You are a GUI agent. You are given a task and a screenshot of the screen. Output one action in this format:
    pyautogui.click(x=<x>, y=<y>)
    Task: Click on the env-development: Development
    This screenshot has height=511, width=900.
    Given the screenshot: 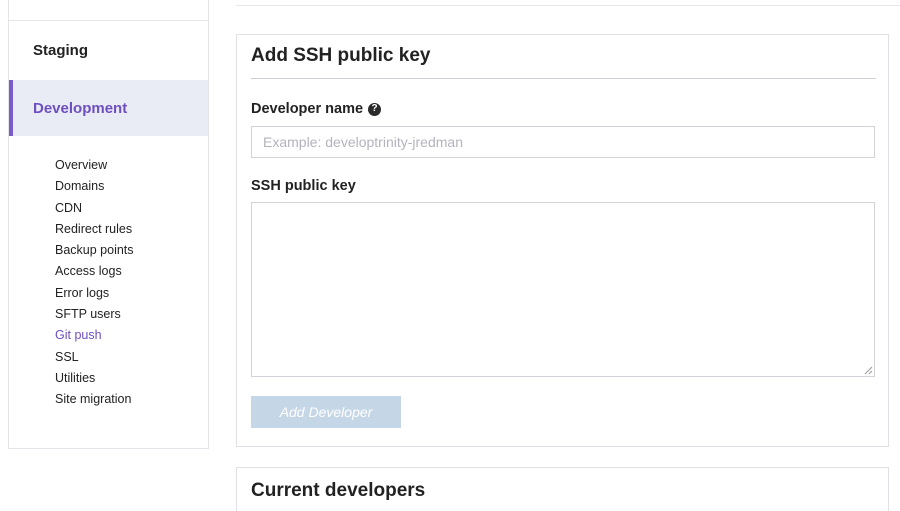 What is the action you would take?
    pyautogui.click(x=108, y=108)
    